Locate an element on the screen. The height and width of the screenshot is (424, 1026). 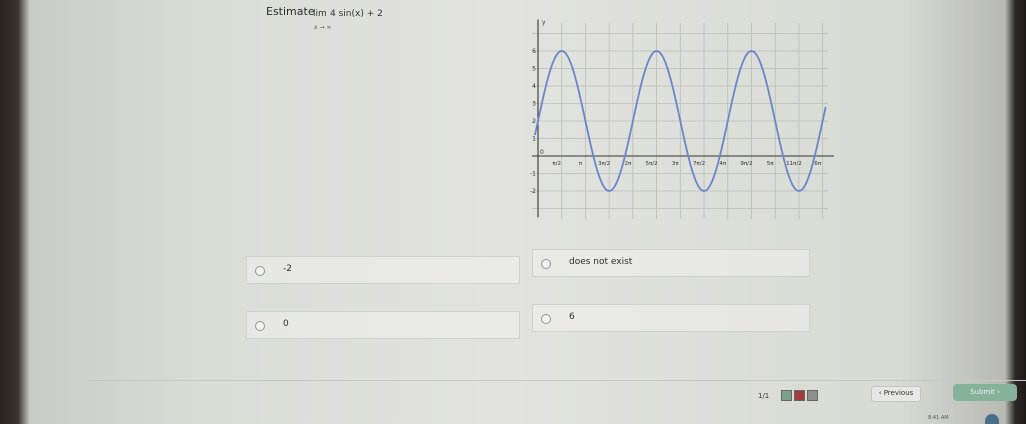
question-status-unanswered is located at coordinates (812, 395).